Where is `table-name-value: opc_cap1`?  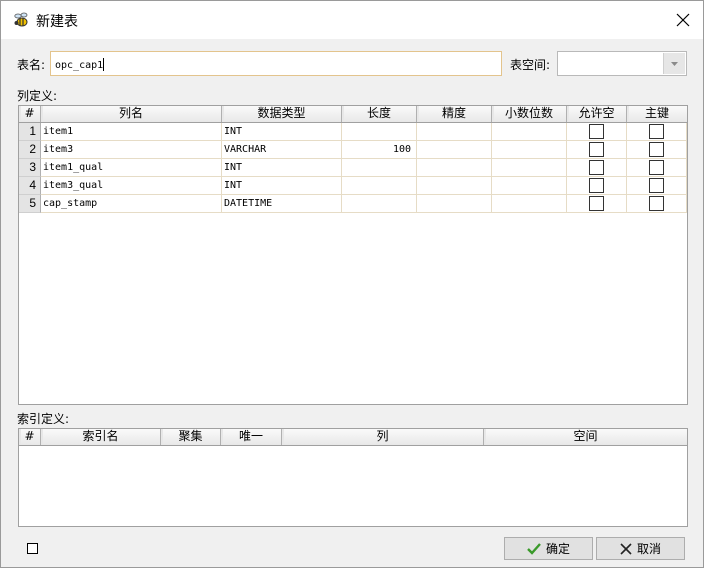 table-name-value: opc_cap1 is located at coordinates (79, 65).